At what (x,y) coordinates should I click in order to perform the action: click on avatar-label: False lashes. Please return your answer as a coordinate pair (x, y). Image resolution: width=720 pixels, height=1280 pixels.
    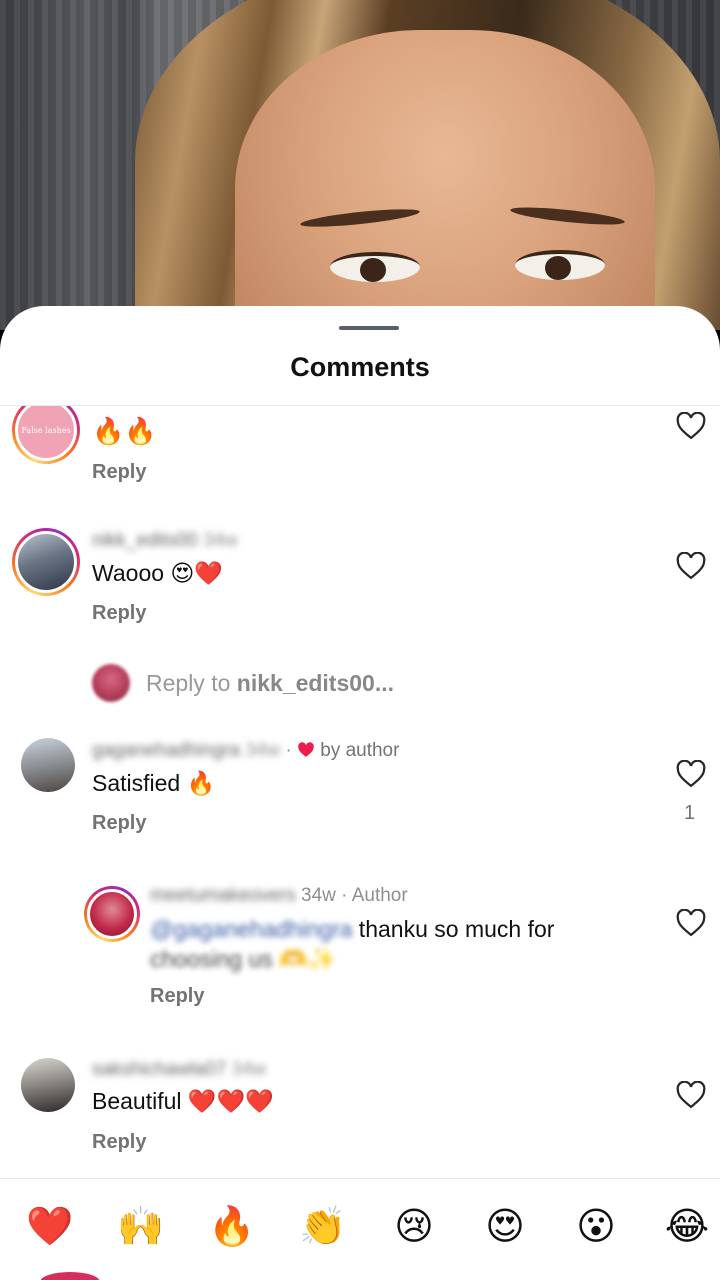
    Looking at the image, I should click on (46, 430).